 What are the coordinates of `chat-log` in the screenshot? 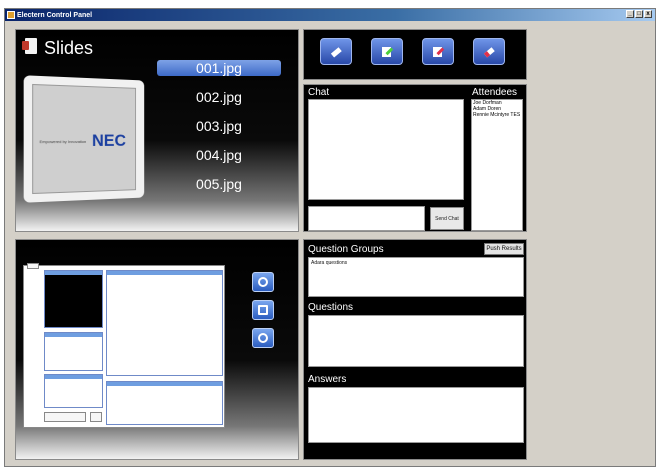 It's located at (386, 149).